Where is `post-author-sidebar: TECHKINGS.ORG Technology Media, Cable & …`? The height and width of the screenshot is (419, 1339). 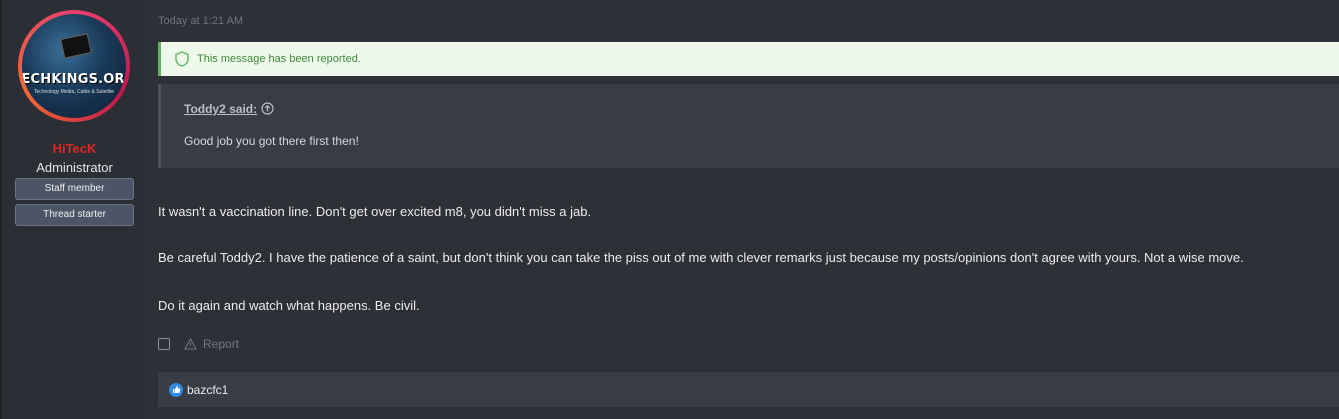 post-author-sidebar: TECHKINGS.ORG Technology Media, Cable & … is located at coordinates (74, 209).